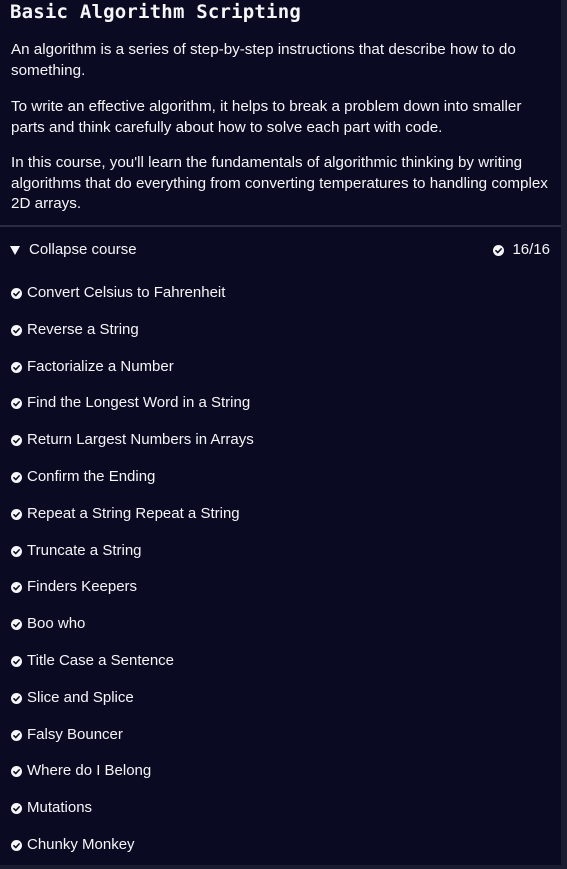 The image size is (567, 869). Describe the element at coordinates (89, 771) in the screenshot. I see `challenge-title: Where do I Belong` at that location.